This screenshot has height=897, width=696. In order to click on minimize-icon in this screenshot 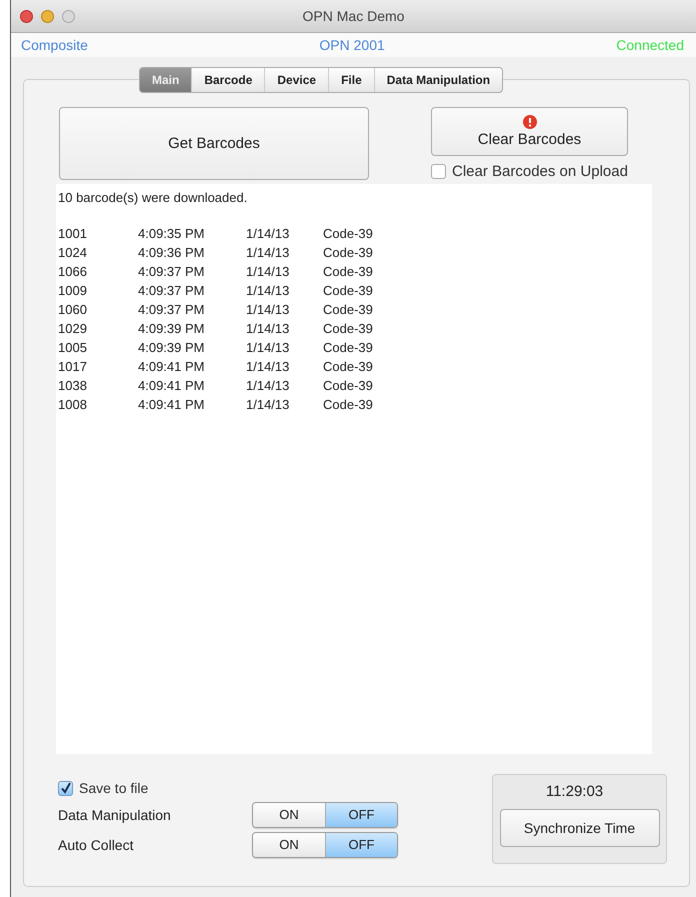, I will do `click(47, 16)`.